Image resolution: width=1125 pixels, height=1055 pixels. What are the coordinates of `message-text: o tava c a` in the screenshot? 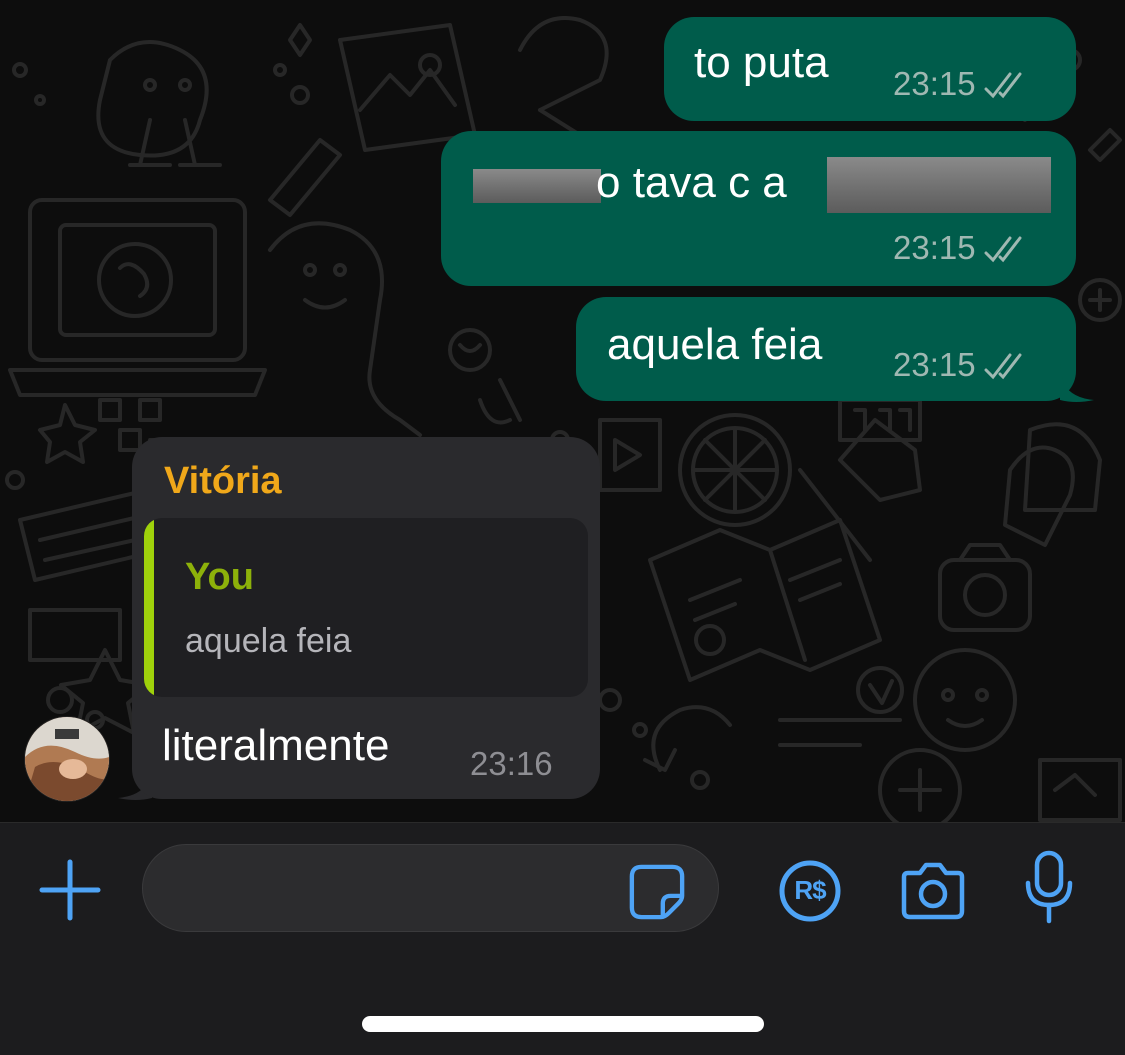 It's located at (691, 182).